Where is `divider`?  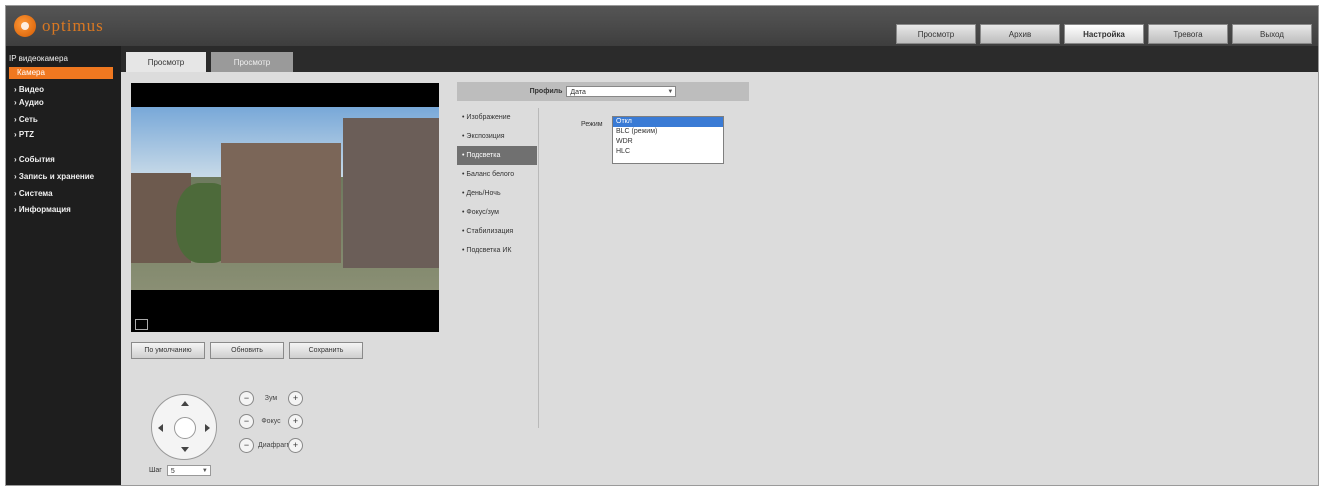 divider is located at coordinates (538, 268).